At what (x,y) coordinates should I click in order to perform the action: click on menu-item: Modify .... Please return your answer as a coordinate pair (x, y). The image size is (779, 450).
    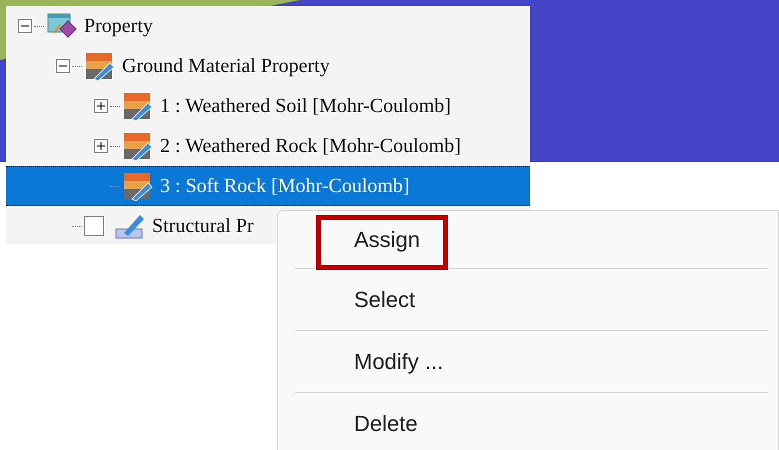
    Looking at the image, I should click on (531, 361).